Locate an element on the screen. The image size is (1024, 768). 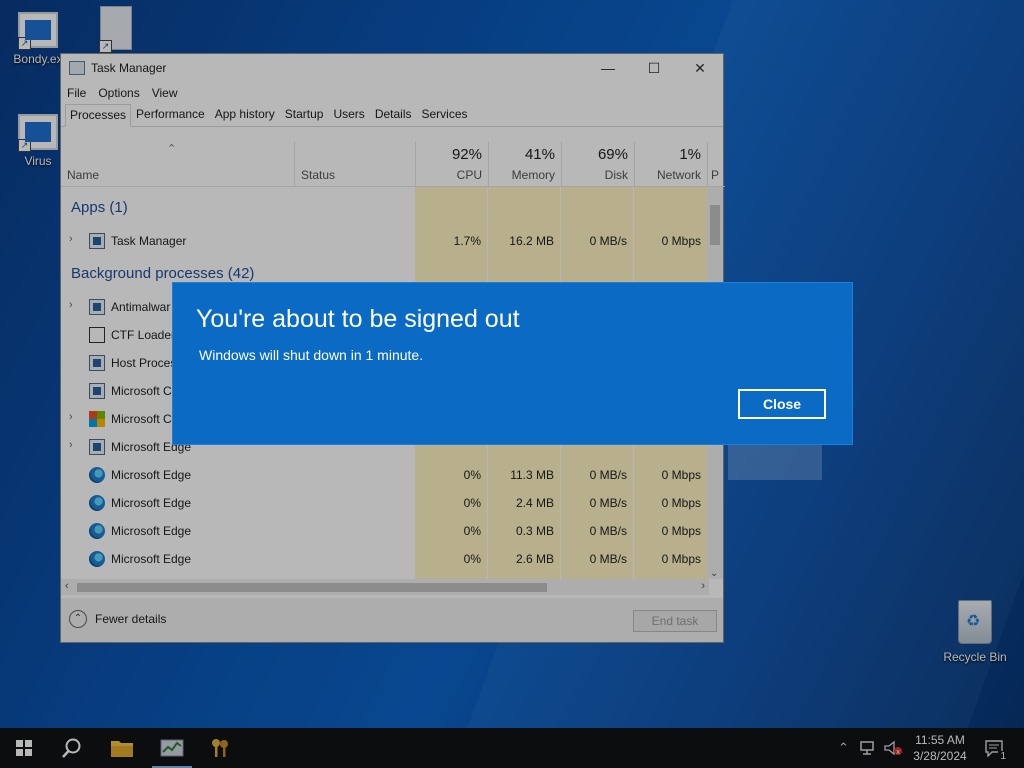
close-button: Close is located at coordinates (782, 404).